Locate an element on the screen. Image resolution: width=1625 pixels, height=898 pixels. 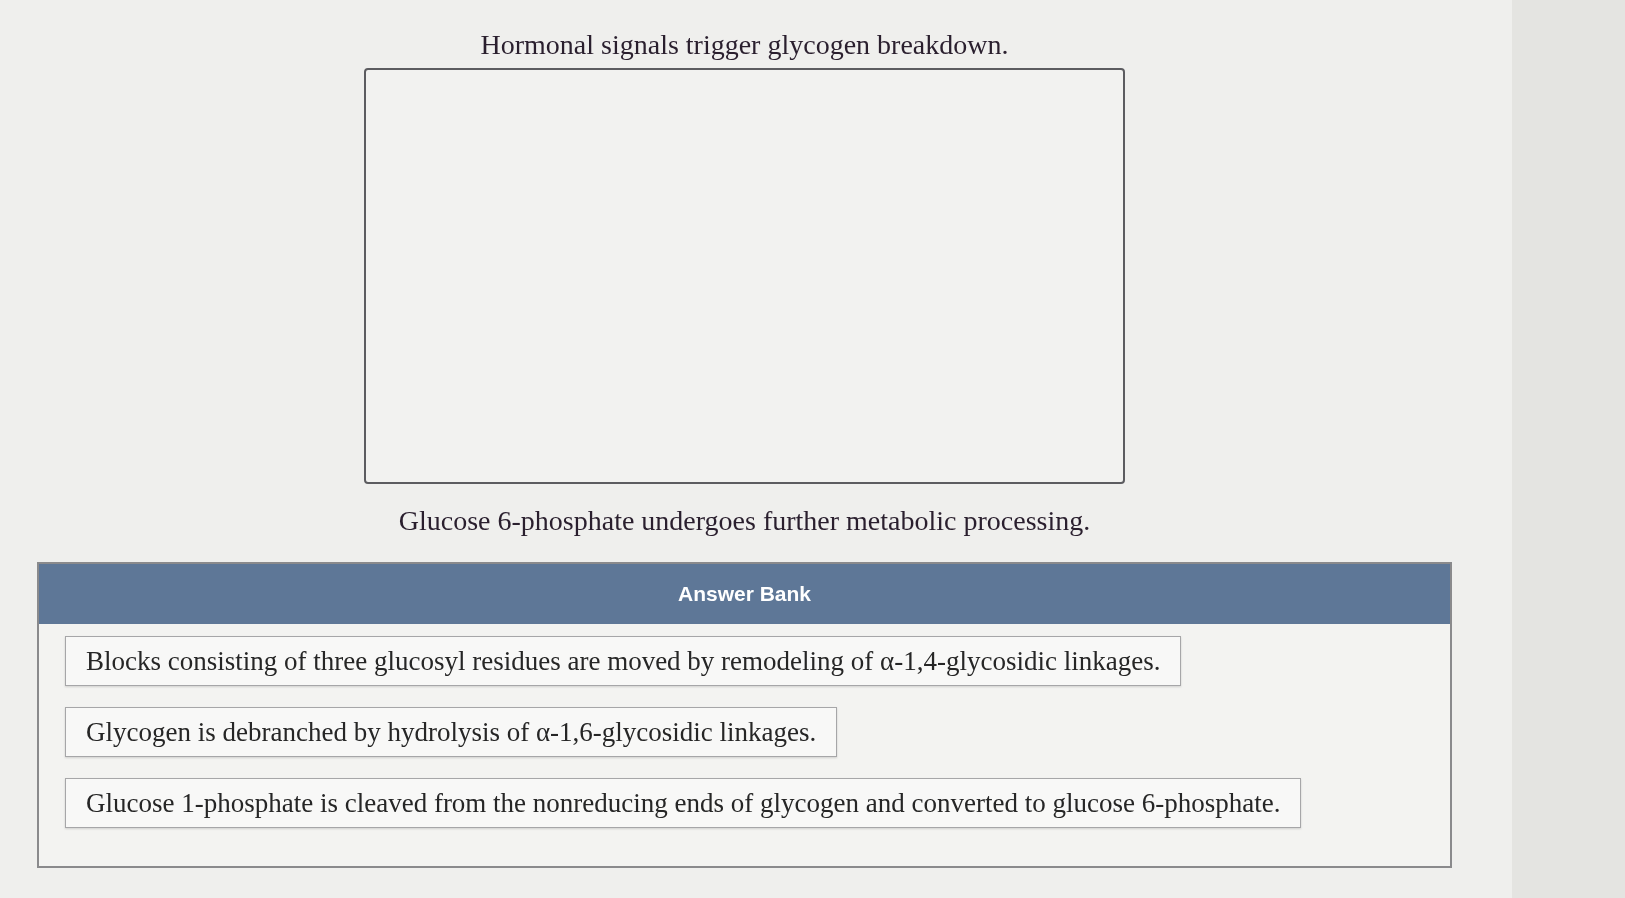
prompt-text: Glucose 6-phosphate undergoes further metabolic processing. is located at coordinates (744, 521).